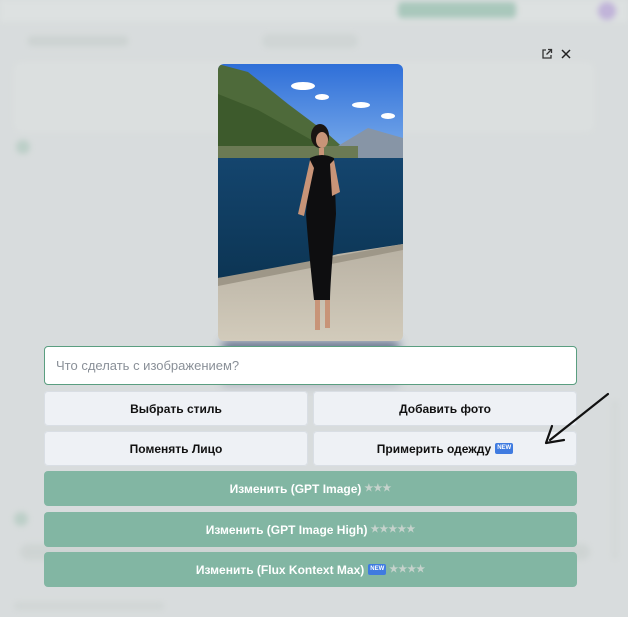 The height and width of the screenshot is (617, 628). I want to click on try-on-clothes-label: Примерить одежду, so click(434, 448).